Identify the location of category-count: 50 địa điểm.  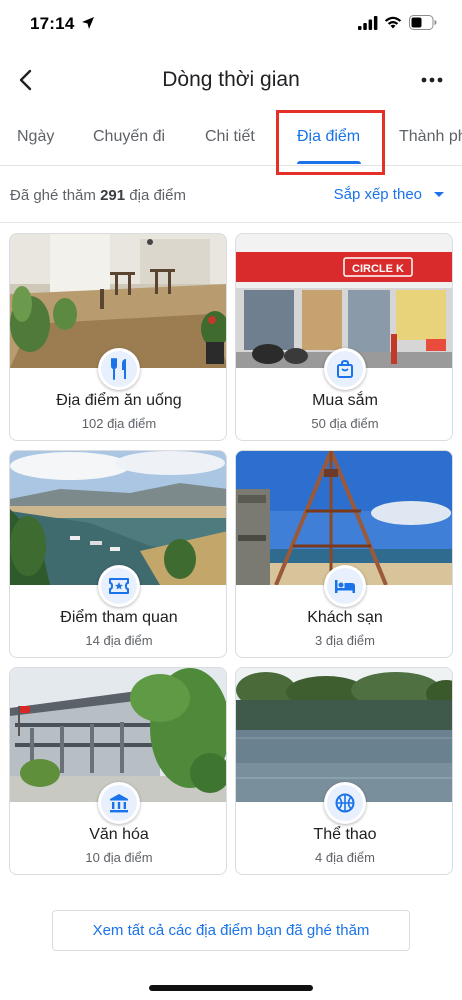
(345, 423).